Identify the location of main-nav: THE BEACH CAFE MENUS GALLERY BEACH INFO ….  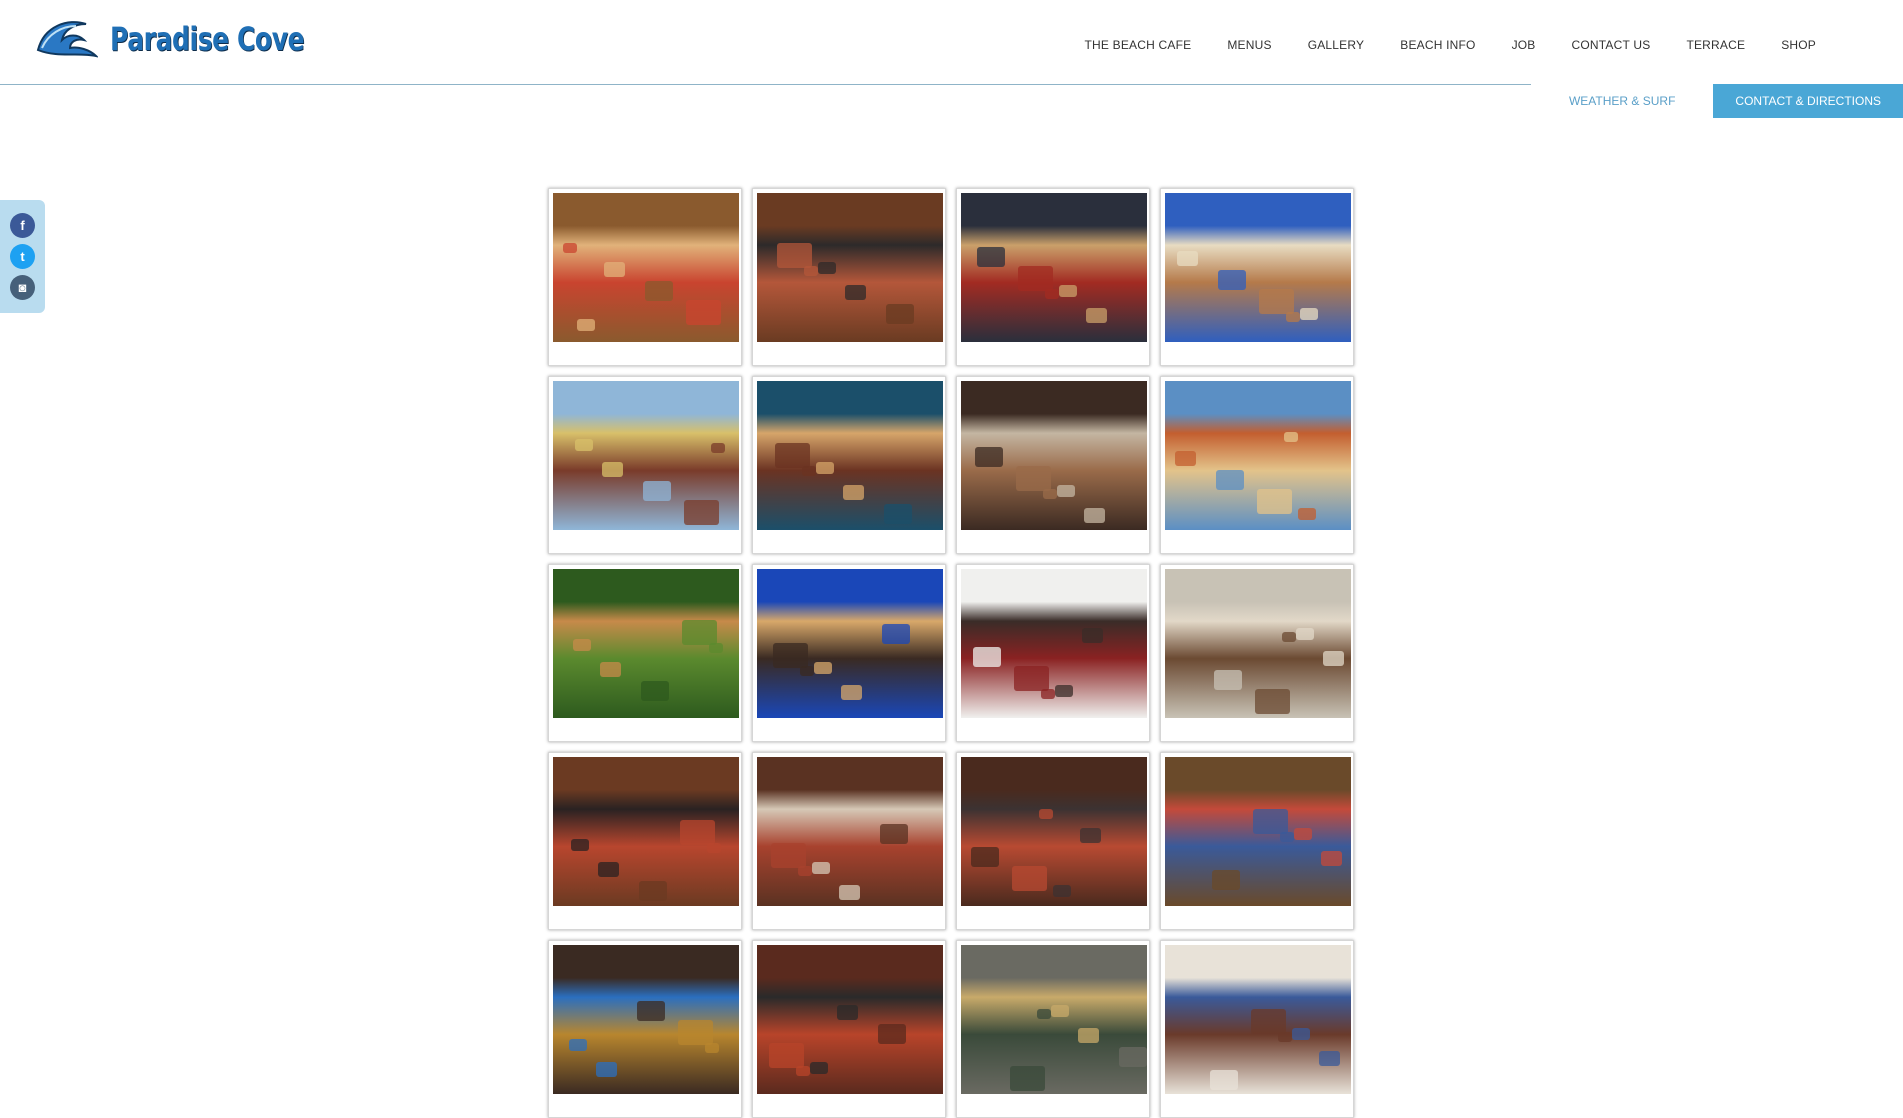
(1450, 45).